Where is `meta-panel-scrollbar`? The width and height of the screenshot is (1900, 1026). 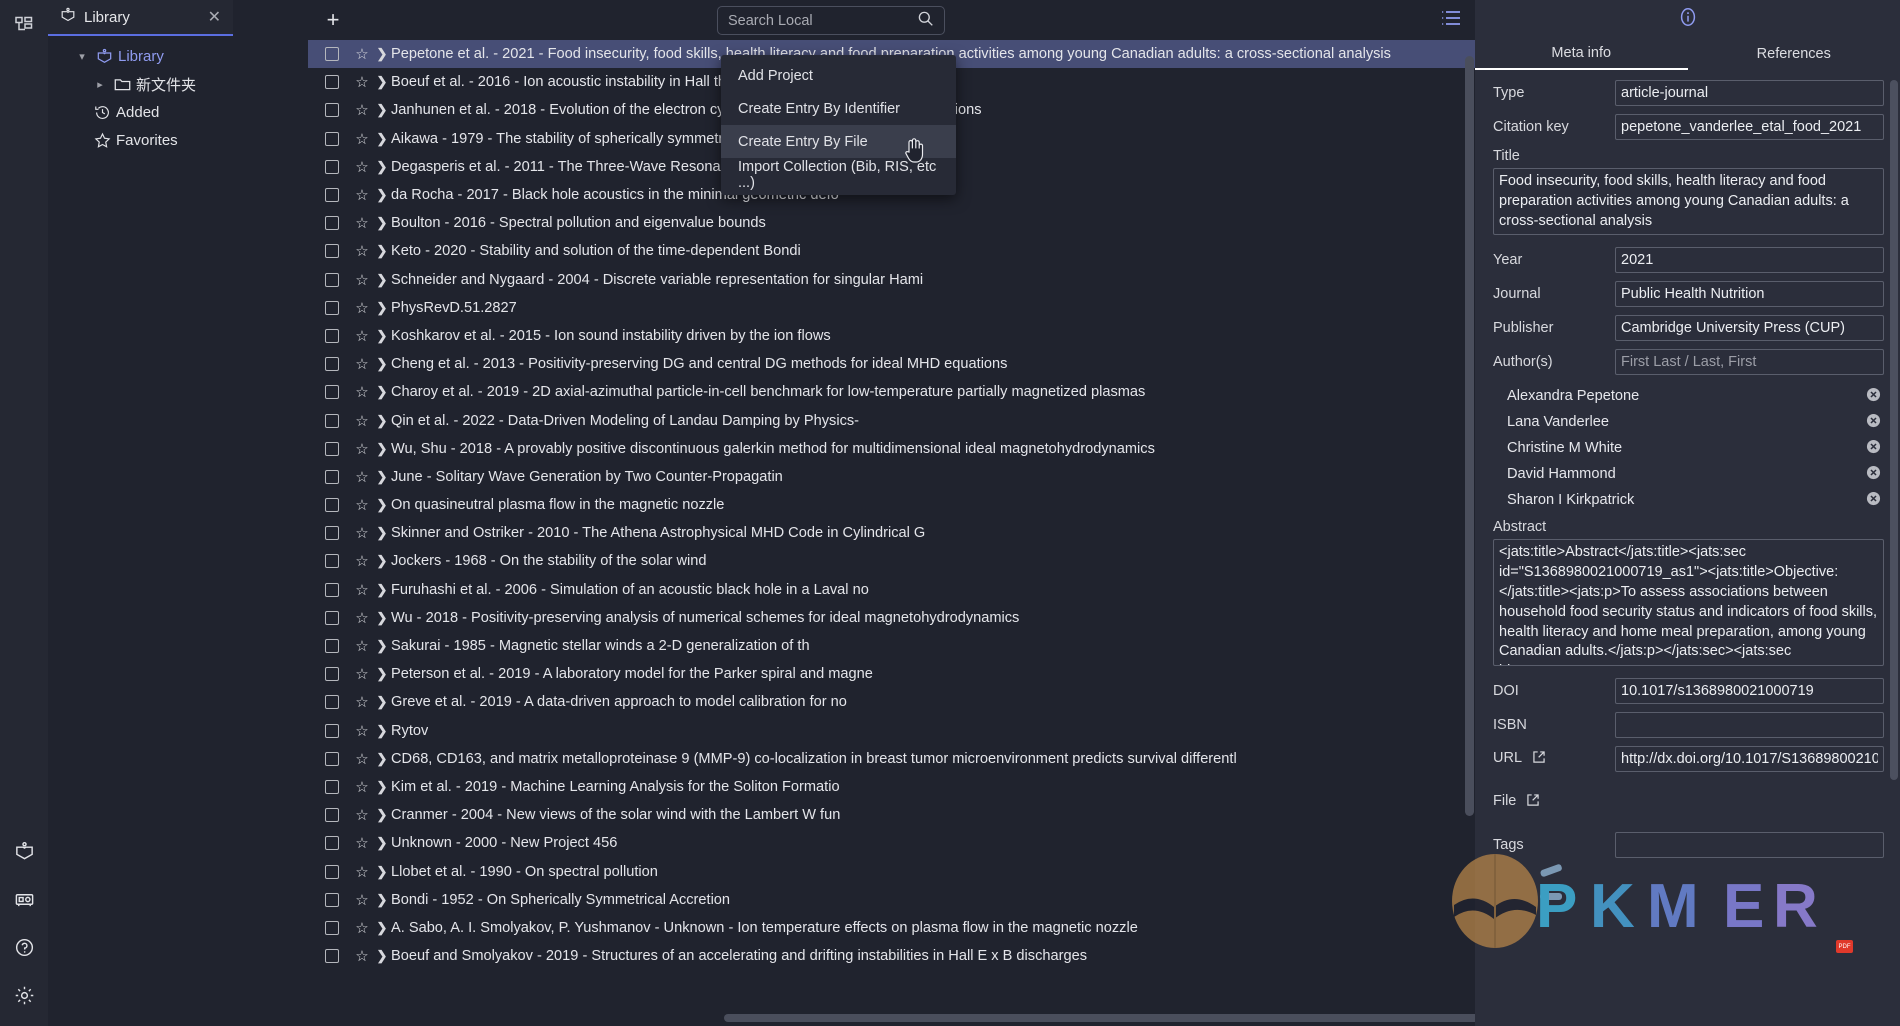 meta-panel-scrollbar is located at coordinates (1894, 430).